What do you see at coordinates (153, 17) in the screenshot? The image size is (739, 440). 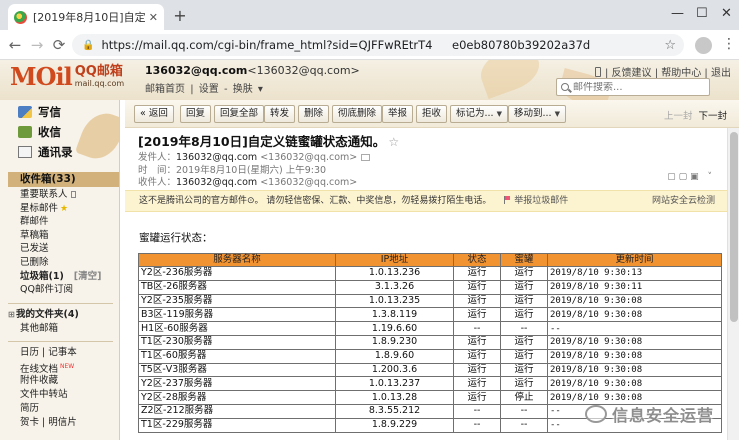 I see `tab-close-icon: ✕` at bounding box center [153, 17].